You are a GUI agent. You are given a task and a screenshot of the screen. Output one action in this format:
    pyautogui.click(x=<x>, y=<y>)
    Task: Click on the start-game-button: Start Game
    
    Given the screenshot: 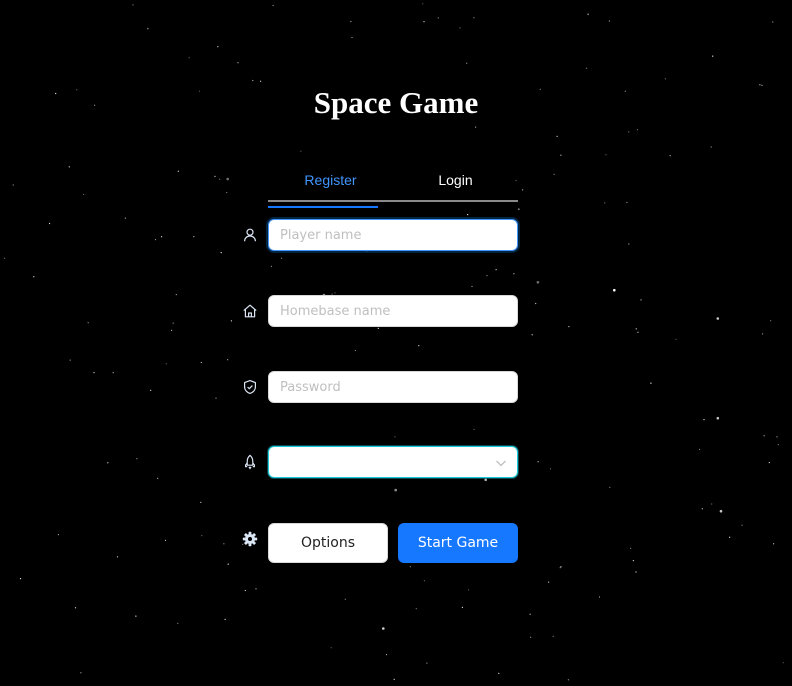 What is the action you would take?
    pyautogui.click(x=458, y=543)
    